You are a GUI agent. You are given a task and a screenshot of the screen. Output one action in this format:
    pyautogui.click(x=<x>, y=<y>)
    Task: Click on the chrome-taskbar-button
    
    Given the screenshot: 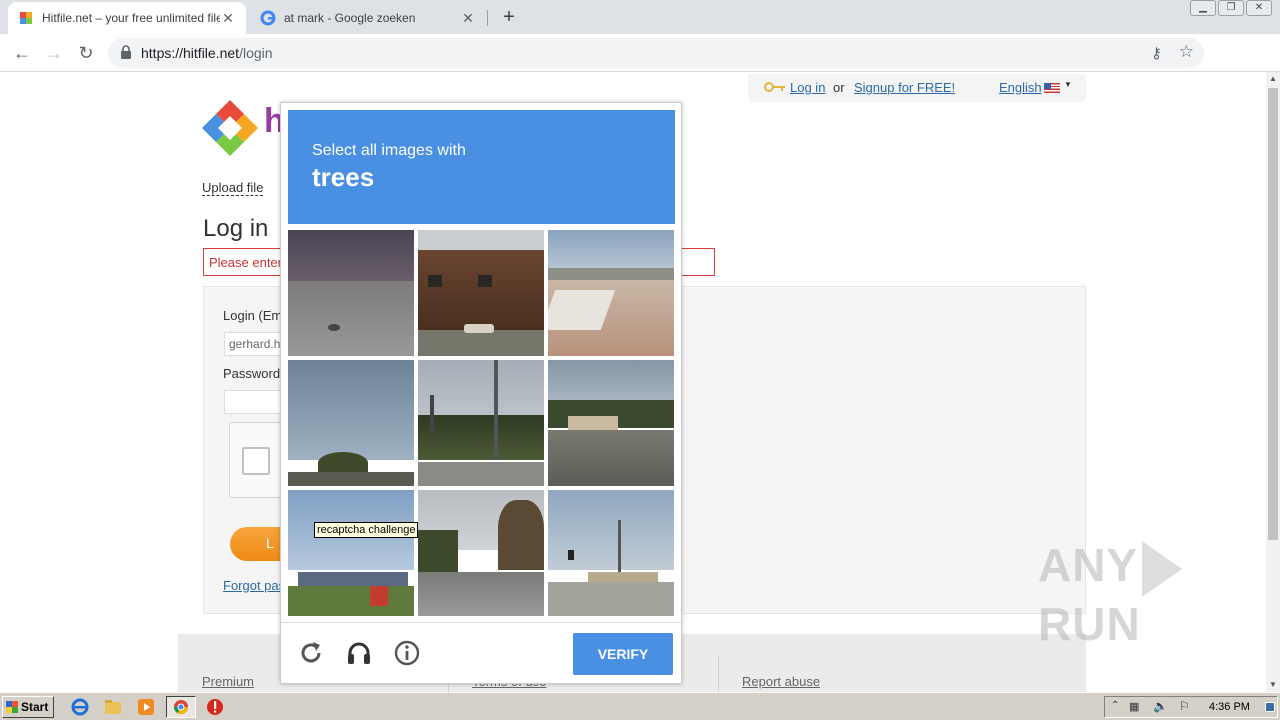 What is the action you would take?
    pyautogui.click(x=181, y=707)
    